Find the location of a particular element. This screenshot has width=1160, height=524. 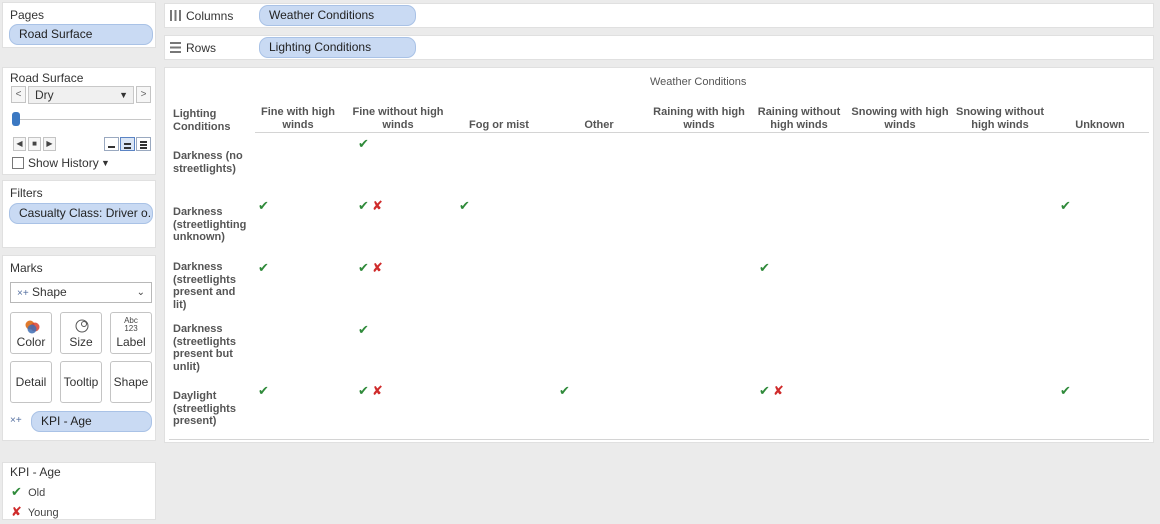

column-header: Fine without high winds is located at coordinates (398, 119).